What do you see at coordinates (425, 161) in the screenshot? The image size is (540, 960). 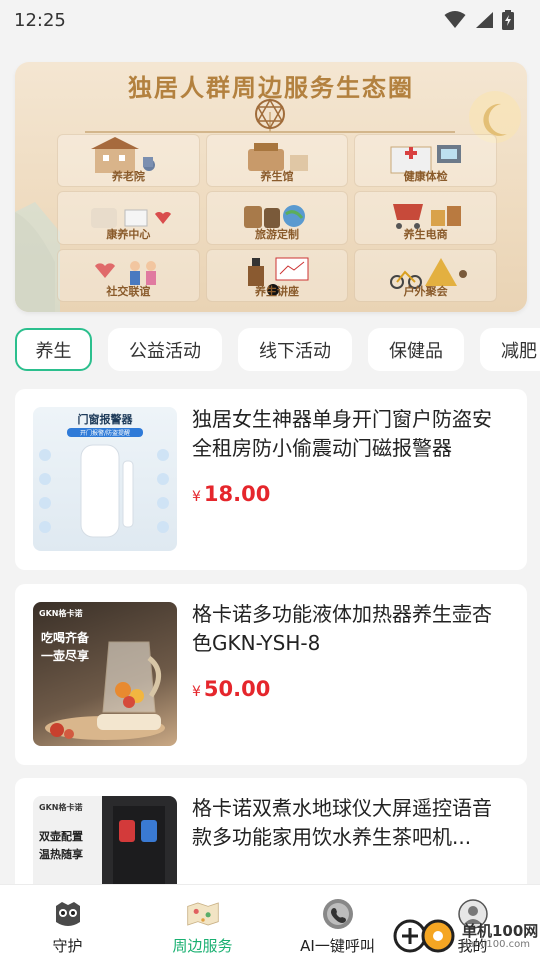 I see `eco-cell-health-check: 健康体检` at bounding box center [425, 161].